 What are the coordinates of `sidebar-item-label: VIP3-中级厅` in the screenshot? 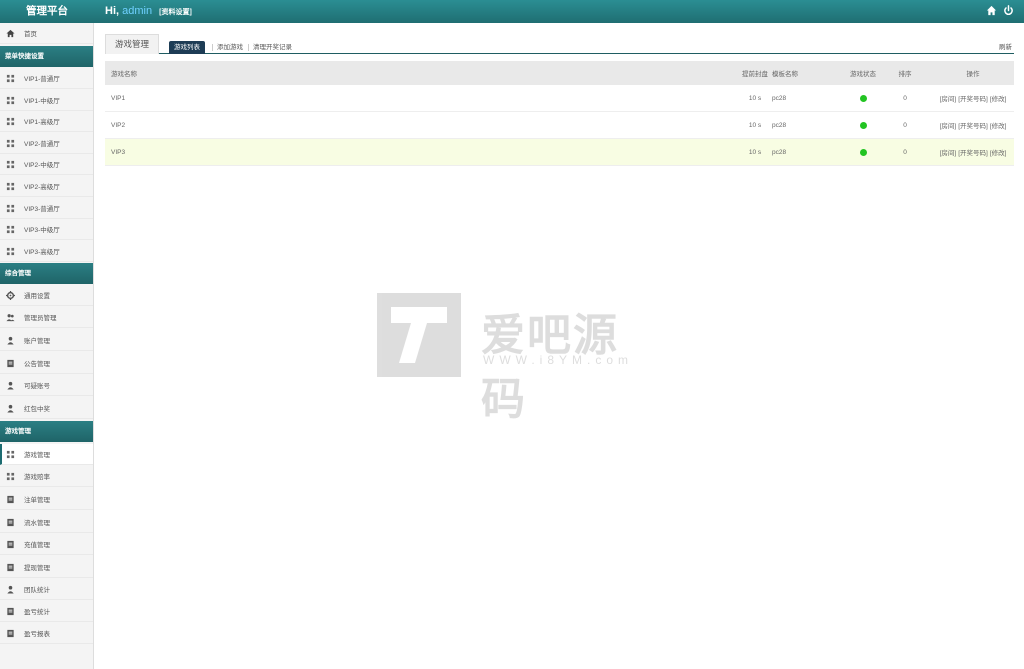 It's located at (42, 230).